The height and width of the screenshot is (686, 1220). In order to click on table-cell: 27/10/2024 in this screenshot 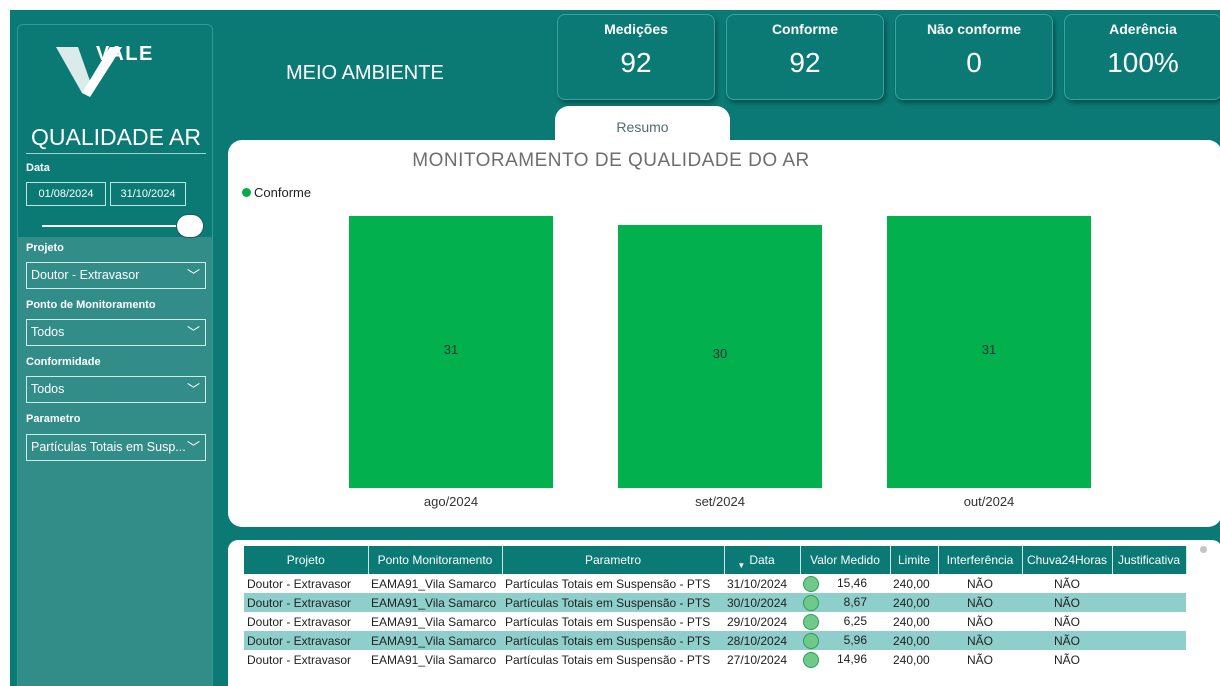, I will do `click(757, 659)`.